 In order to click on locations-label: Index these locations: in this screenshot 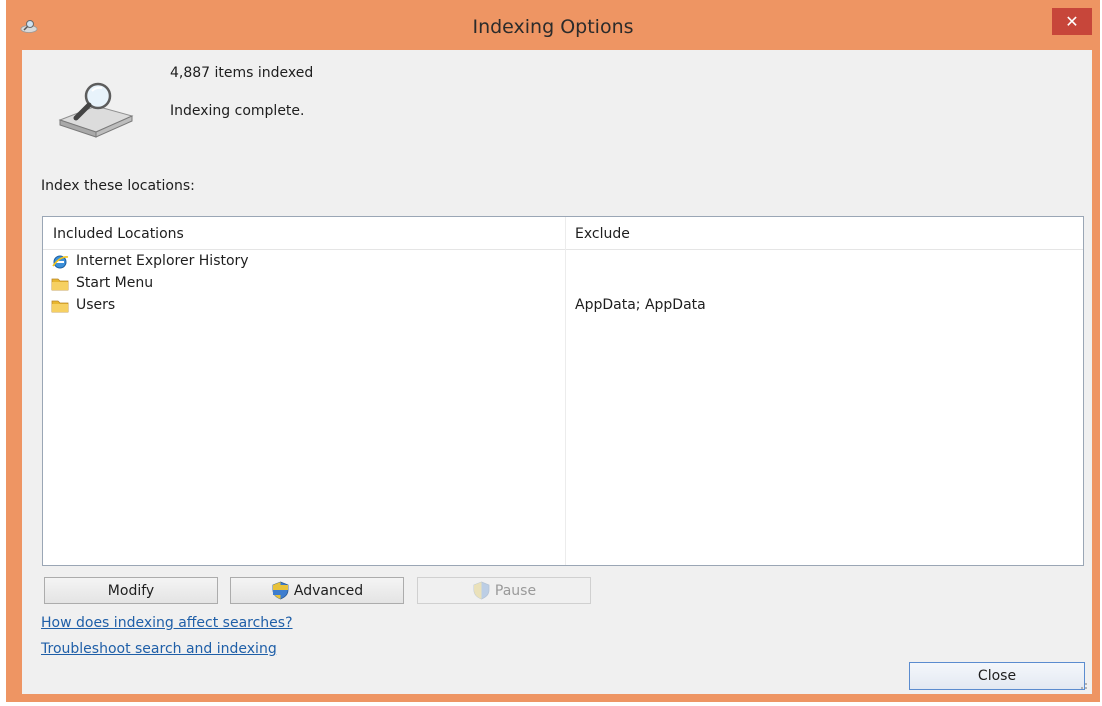, I will do `click(118, 186)`.